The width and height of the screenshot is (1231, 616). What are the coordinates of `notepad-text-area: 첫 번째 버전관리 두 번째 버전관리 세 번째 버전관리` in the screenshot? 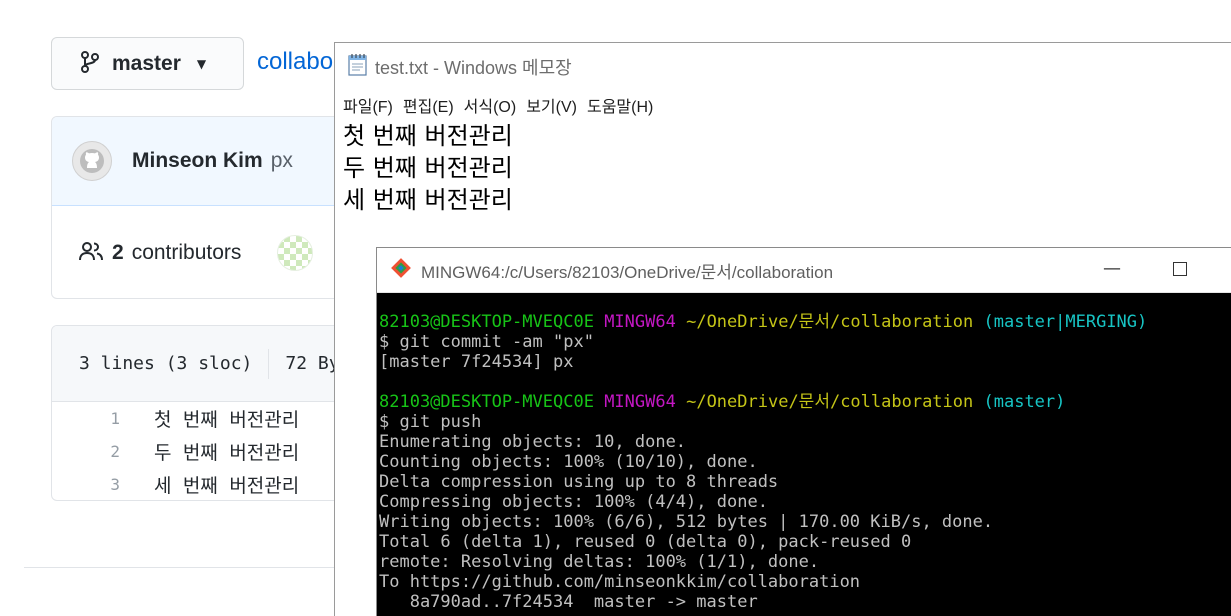 It's located at (783, 167).